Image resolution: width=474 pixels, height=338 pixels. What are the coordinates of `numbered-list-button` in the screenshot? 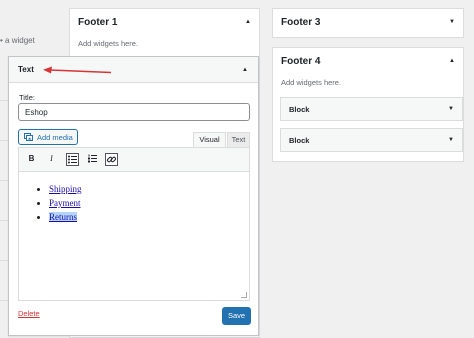 It's located at (92, 159).